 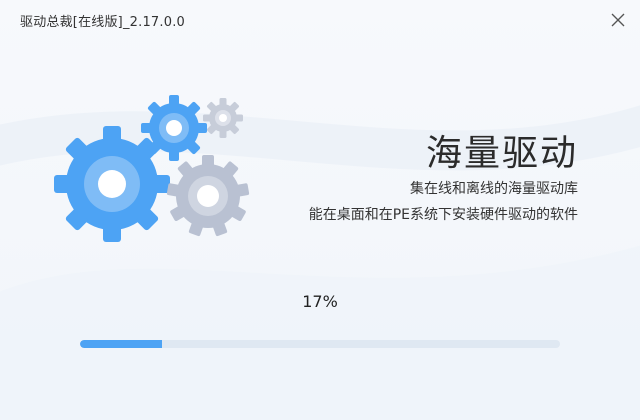 I want to click on progress-bar-fill, so click(x=121, y=344).